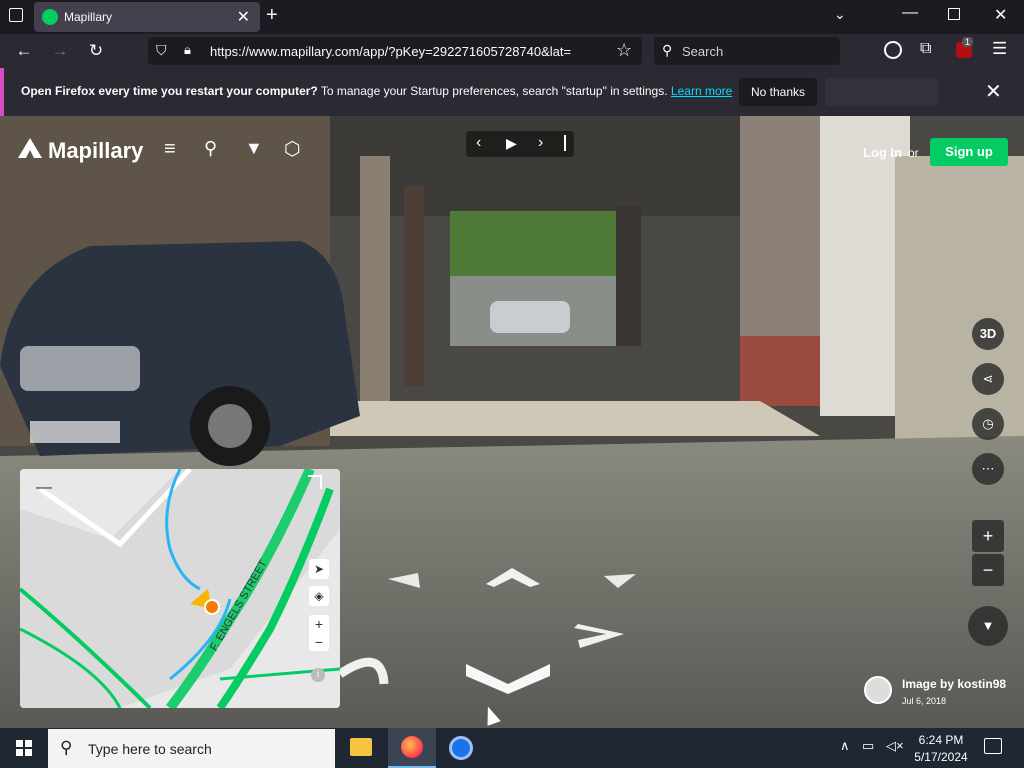 The image size is (1024, 768). What do you see at coordinates (88, 17) in the screenshot?
I see `tab-title: Mapillary` at bounding box center [88, 17].